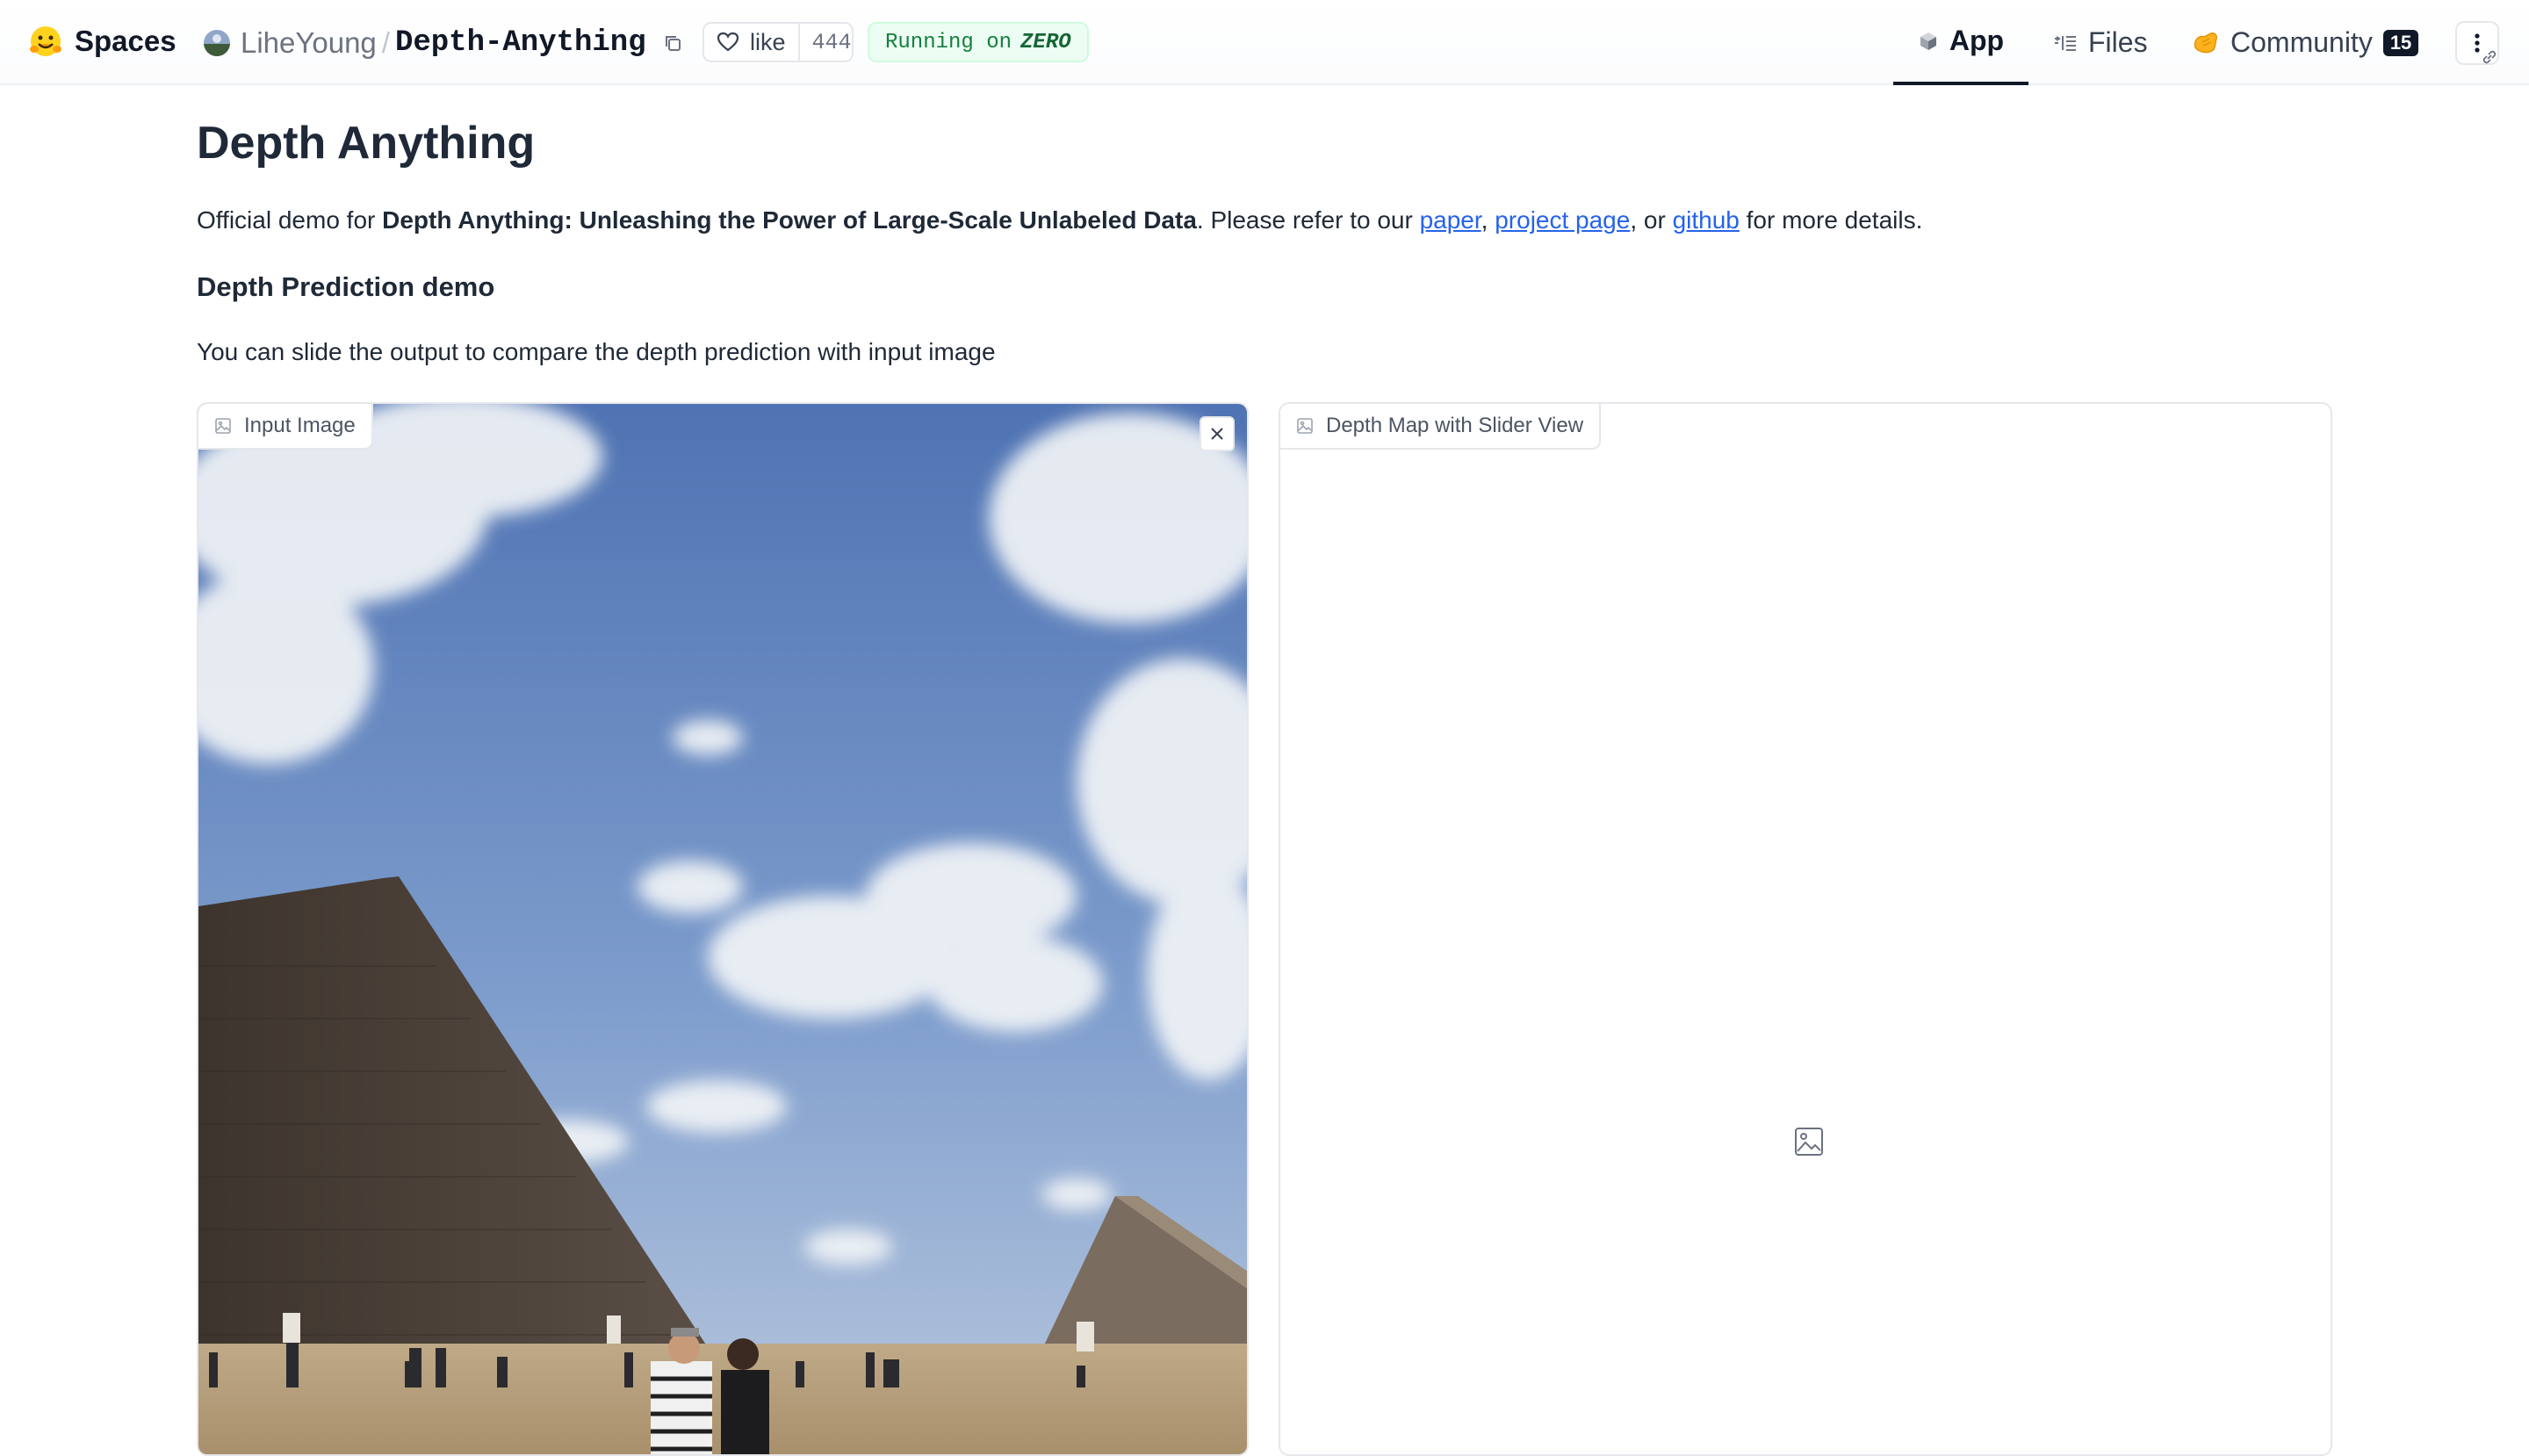 This screenshot has width=2529, height=1456. What do you see at coordinates (1488, 220) in the screenshot?
I see `intro-sep1: ,` at bounding box center [1488, 220].